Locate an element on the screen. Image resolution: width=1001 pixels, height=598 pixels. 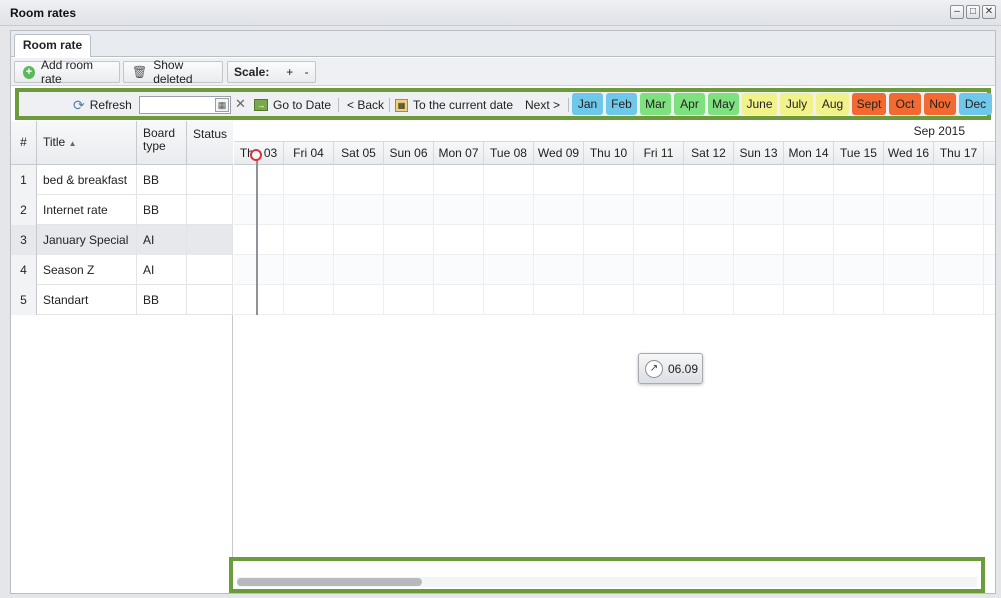
month-button-july: July is located at coordinates (796, 104).